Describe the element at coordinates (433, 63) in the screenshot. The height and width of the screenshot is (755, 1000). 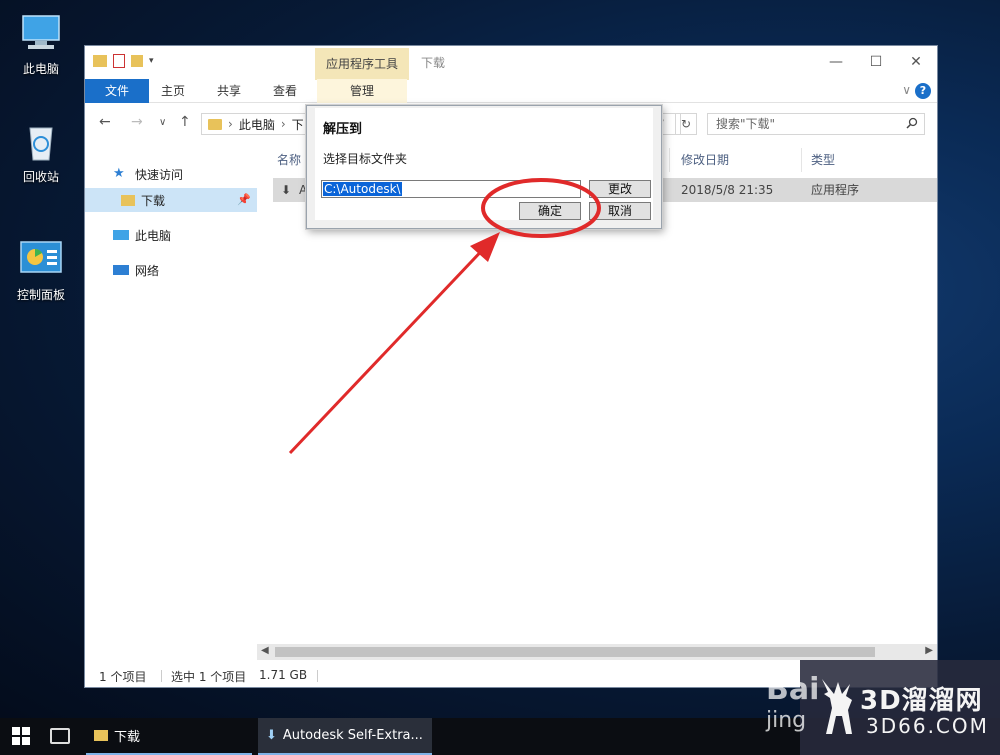
I see `window-title: 下载` at that location.